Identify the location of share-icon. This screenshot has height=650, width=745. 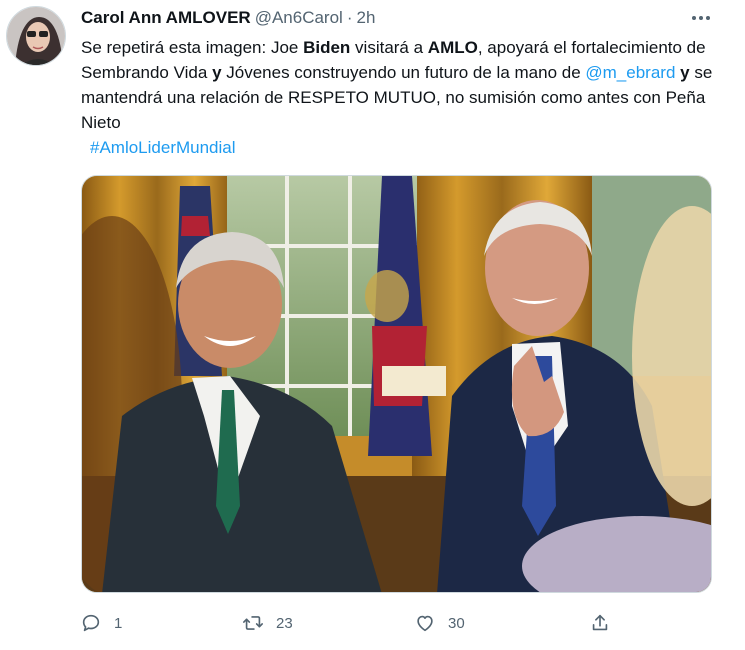
(600, 622).